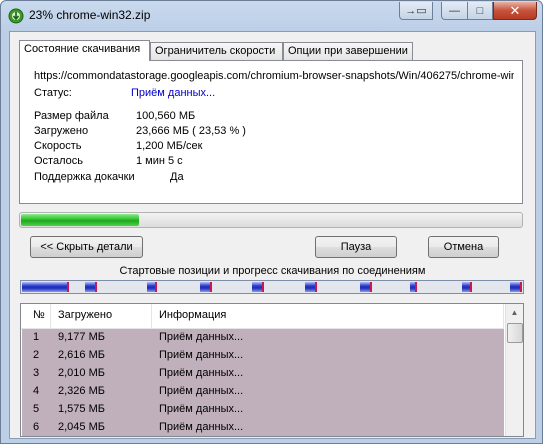 The height and width of the screenshot is (444, 543). I want to click on file-size-value: 100,560 МБ, so click(166, 116).